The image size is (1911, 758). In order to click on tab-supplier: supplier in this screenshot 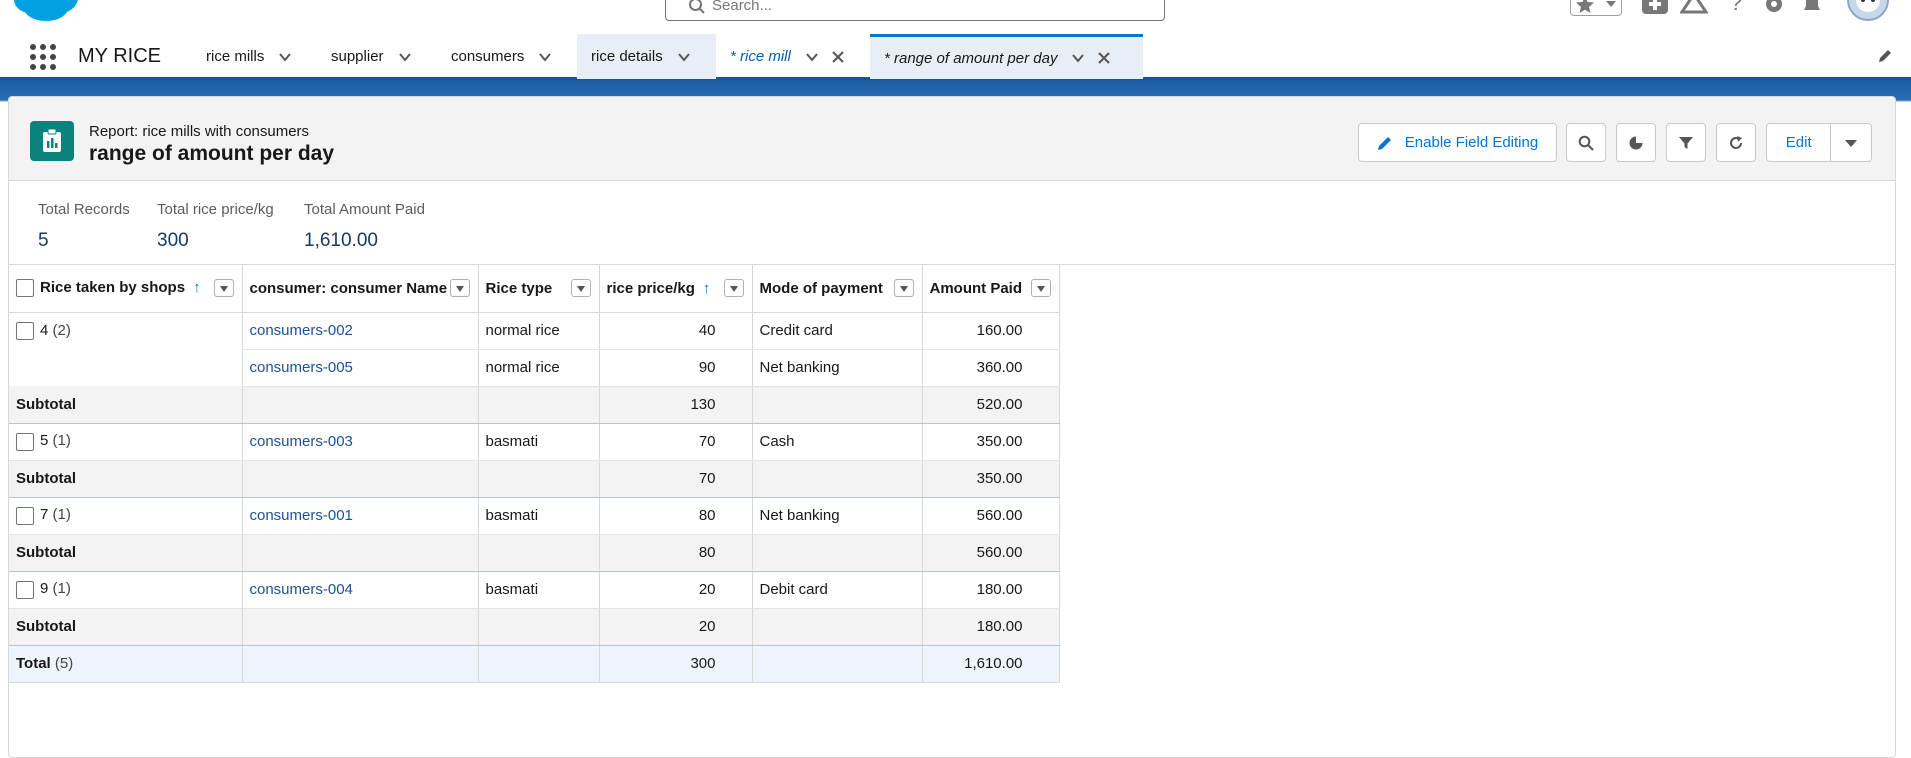, I will do `click(371, 56)`.